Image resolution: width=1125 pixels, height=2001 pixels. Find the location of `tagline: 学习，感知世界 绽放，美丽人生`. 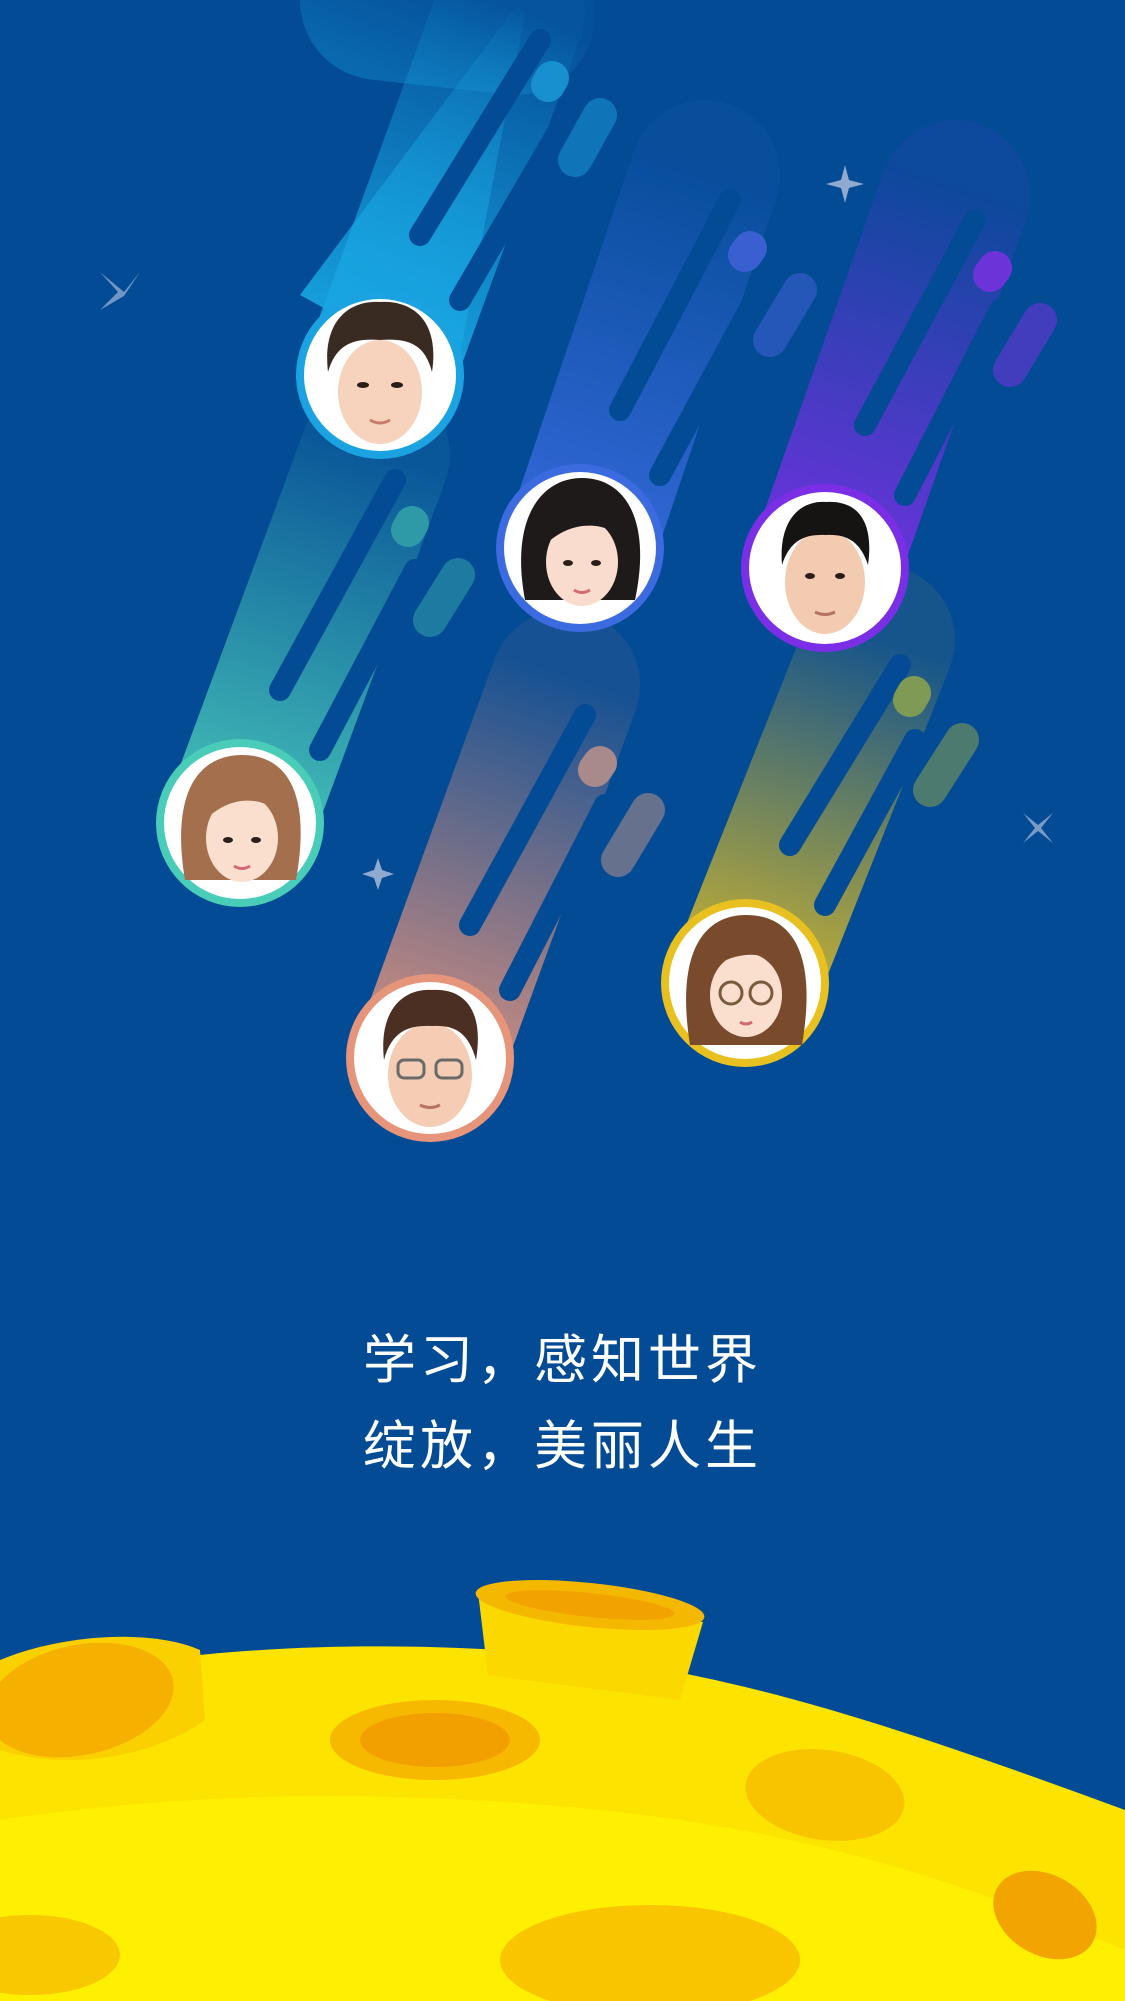

tagline: 学习，感知世界 绽放，美丽人生 is located at coordinates (562, 1404).